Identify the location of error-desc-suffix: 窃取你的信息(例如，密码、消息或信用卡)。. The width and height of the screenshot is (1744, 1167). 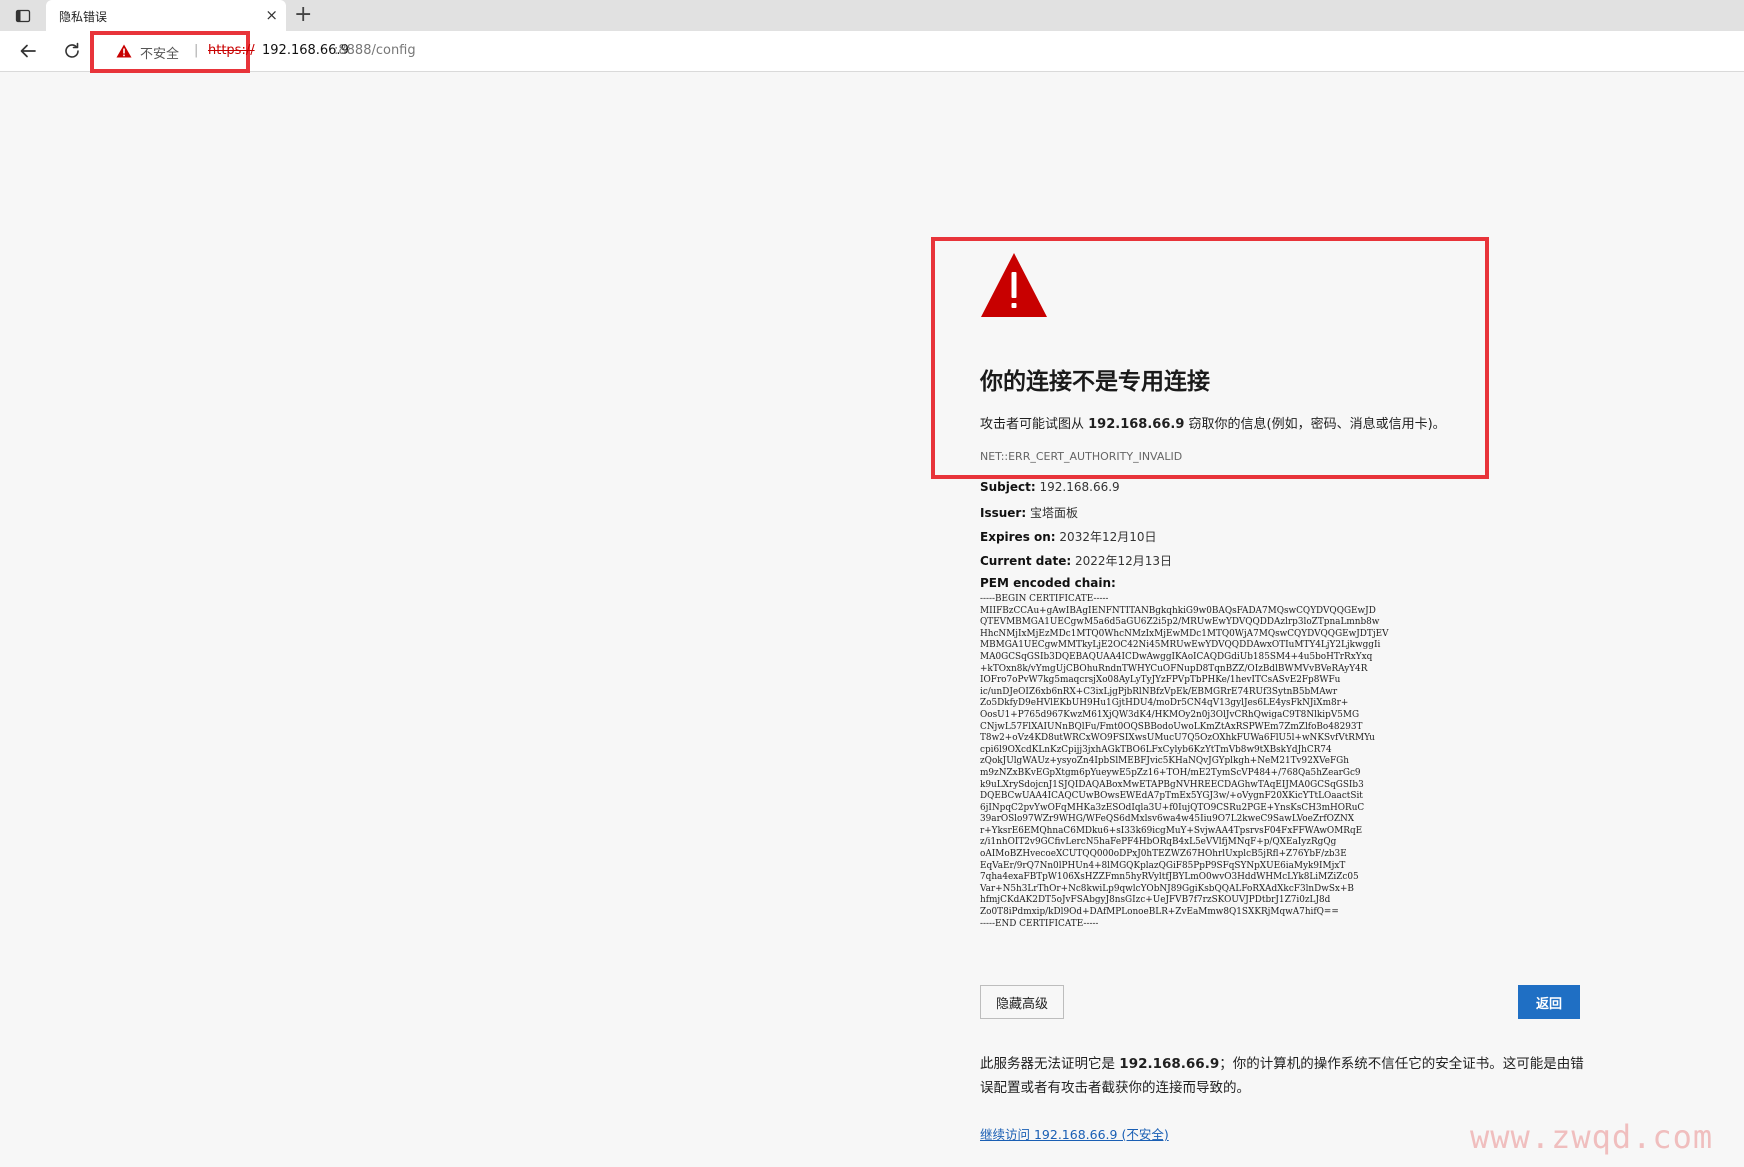
(1315, 424).